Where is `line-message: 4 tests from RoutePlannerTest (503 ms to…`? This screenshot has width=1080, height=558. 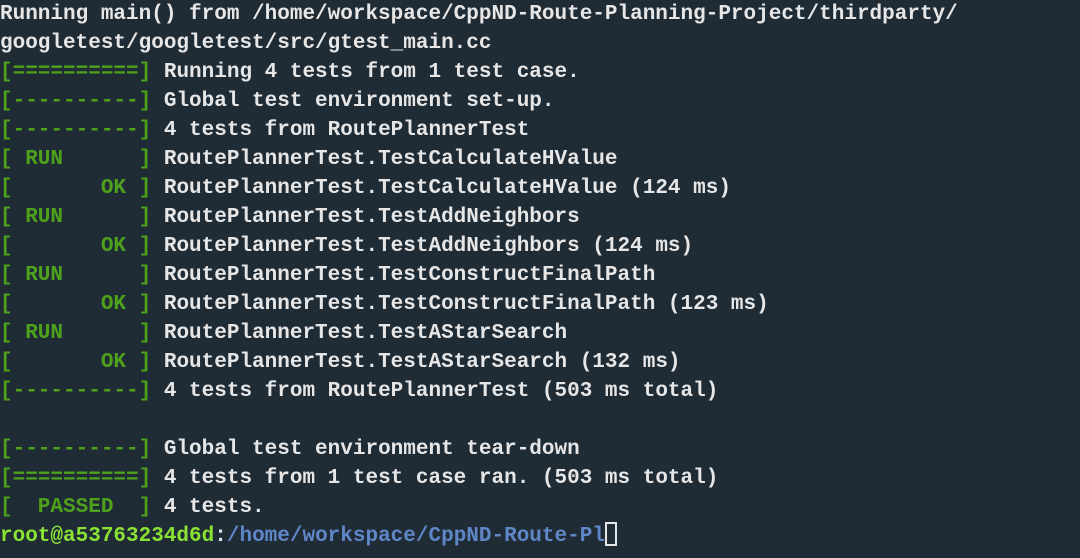 line-message: 4 tests from RoutePlannerTest (503 ms to… is located at coordinates (435, 391).